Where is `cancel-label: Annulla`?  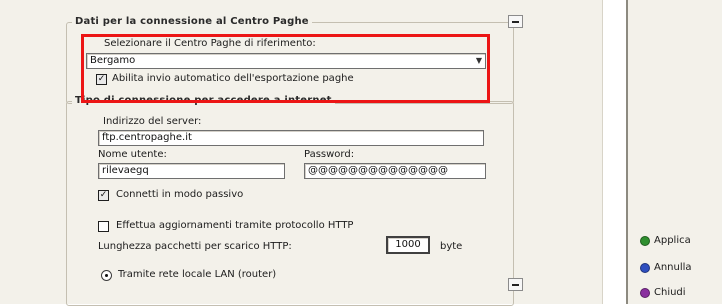
cancel-label: Annulla is located at coordinates (673, 267).